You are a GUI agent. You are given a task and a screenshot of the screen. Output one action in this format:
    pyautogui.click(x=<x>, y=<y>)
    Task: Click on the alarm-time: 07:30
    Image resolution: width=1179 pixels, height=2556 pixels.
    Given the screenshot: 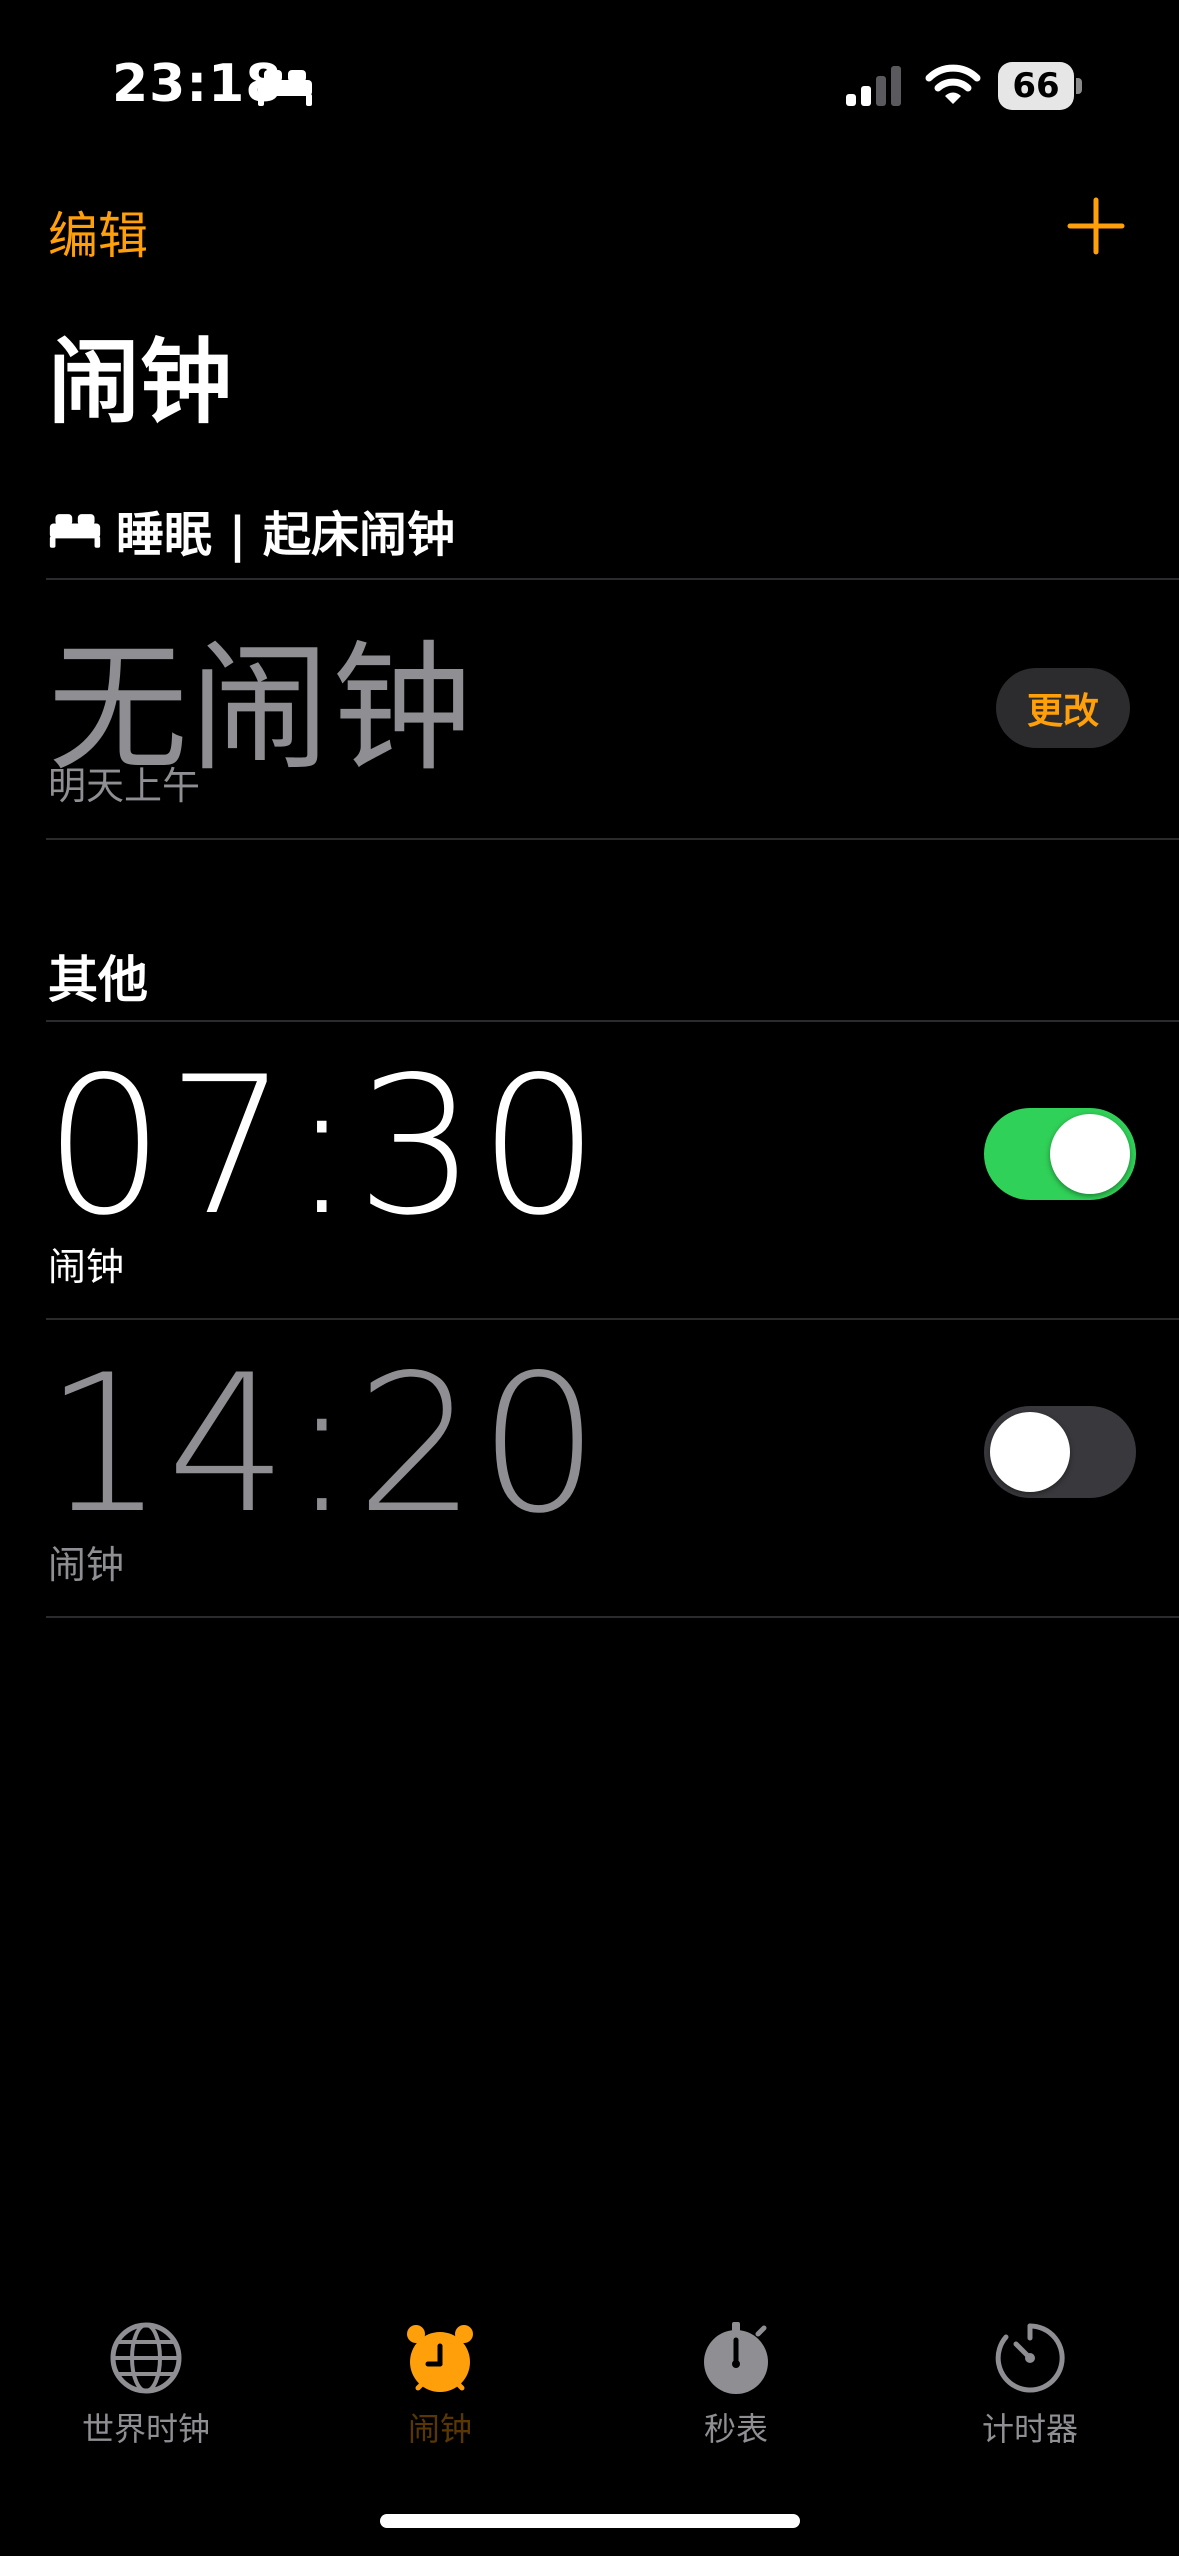 What is the action you would take?
    pyautogui.click(x=323, y=1146)
    